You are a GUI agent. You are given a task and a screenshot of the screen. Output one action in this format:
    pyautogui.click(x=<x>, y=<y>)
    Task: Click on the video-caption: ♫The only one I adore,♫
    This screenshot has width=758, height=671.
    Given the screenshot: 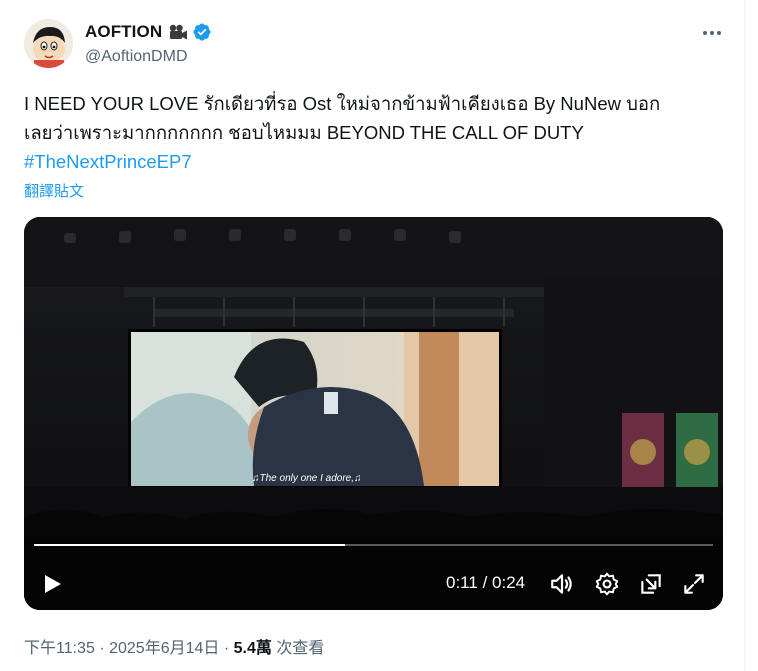 What is the action you would take?
    pyautogui.click(x=307, y=478)
    